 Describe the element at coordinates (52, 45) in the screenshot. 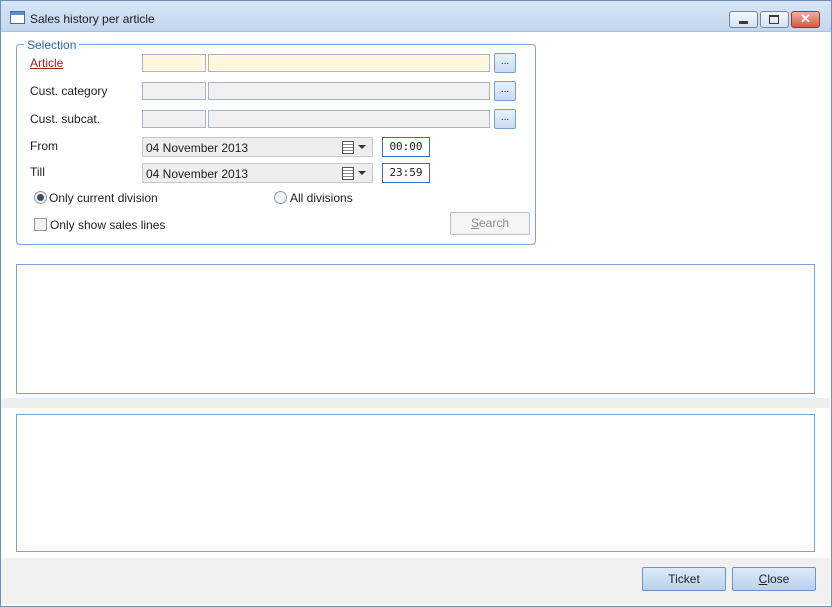

I see `selection-legend: Selection` at that location.